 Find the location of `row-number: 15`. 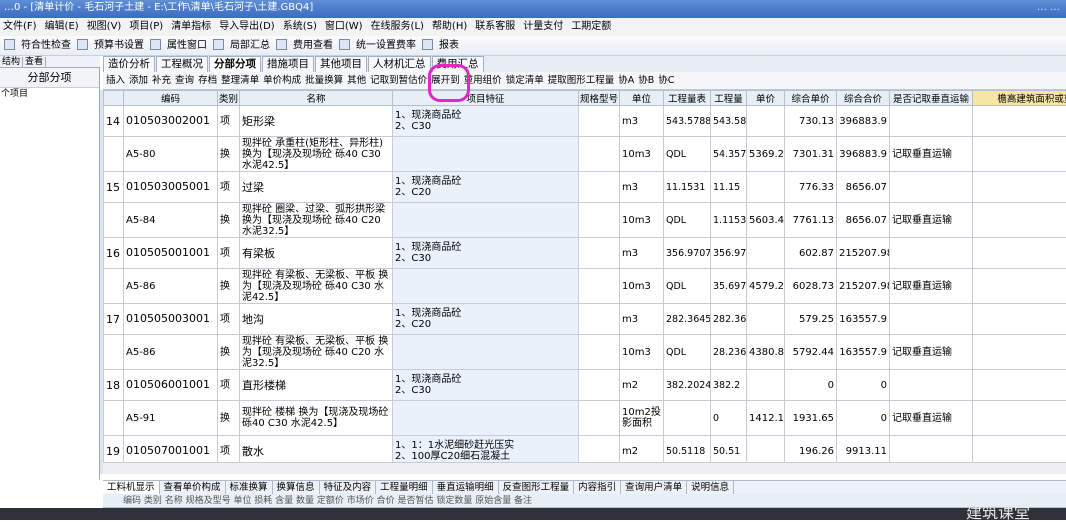

row-number: 15 is located at coordinates (114, 187).